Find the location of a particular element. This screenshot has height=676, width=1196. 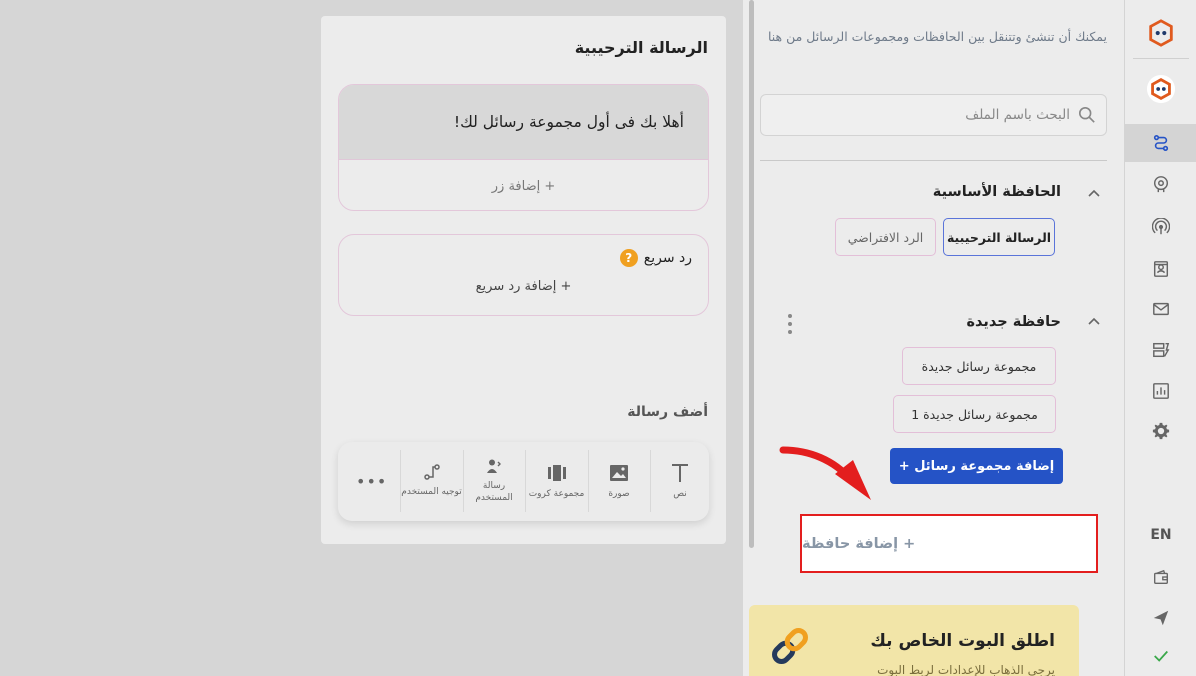

icon-rail: EN is located at coordinates (1160, 338).